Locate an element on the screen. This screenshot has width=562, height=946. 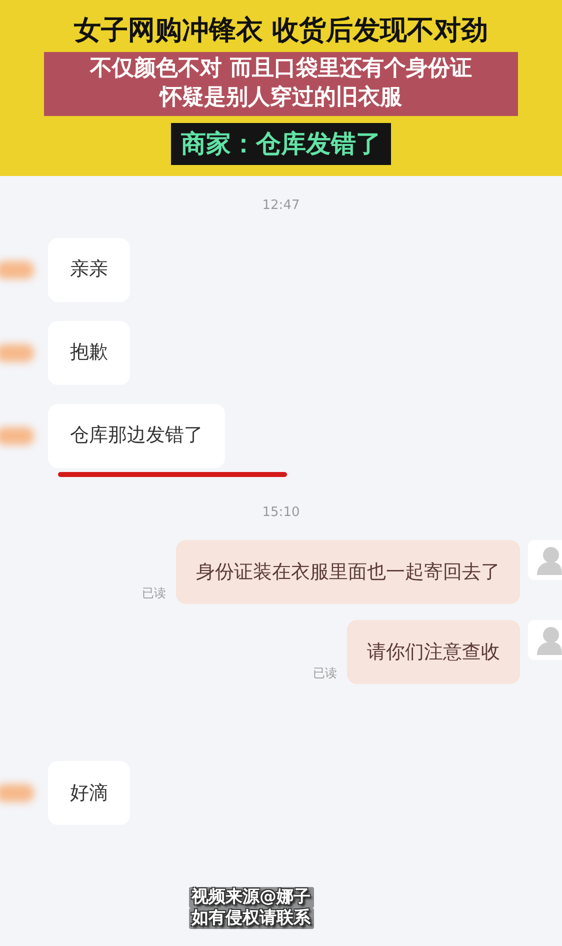
merchant-caption: 商家：仓库发错了 is located at coordinates (281, 144).